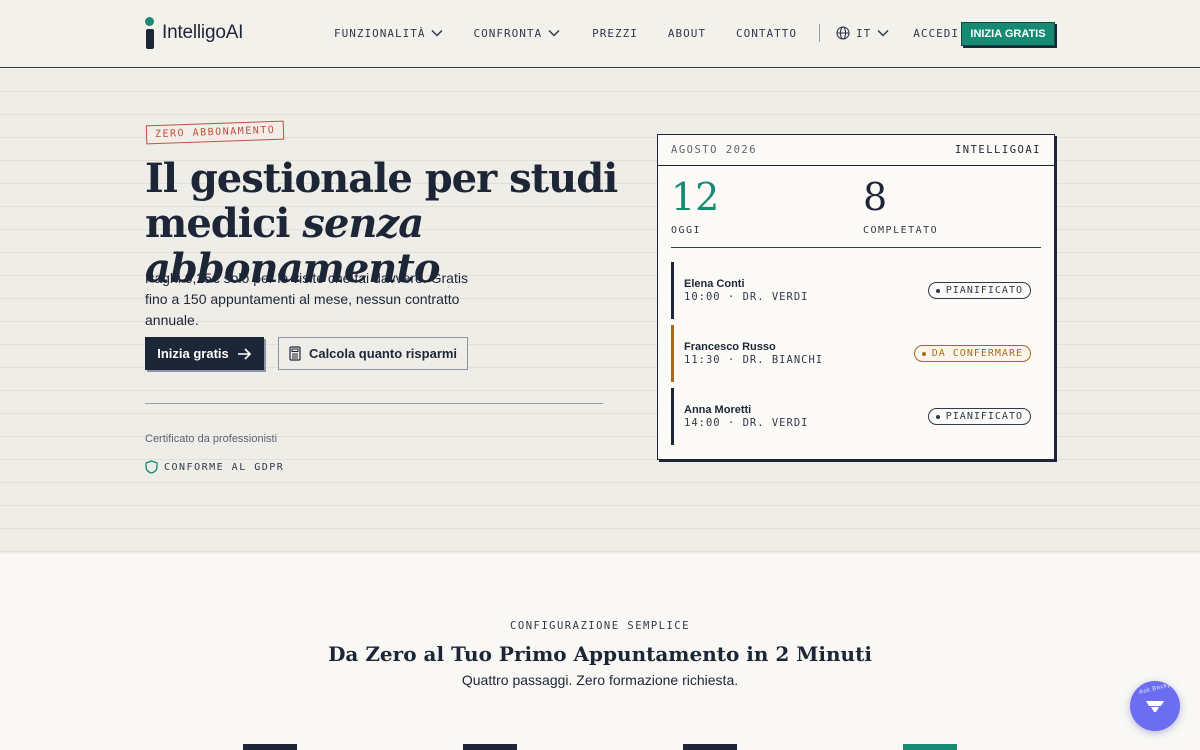 The width and height of the screenshot is (1200, 750). I want to click on stat-today: 12 OGGI, so click(695, 205).